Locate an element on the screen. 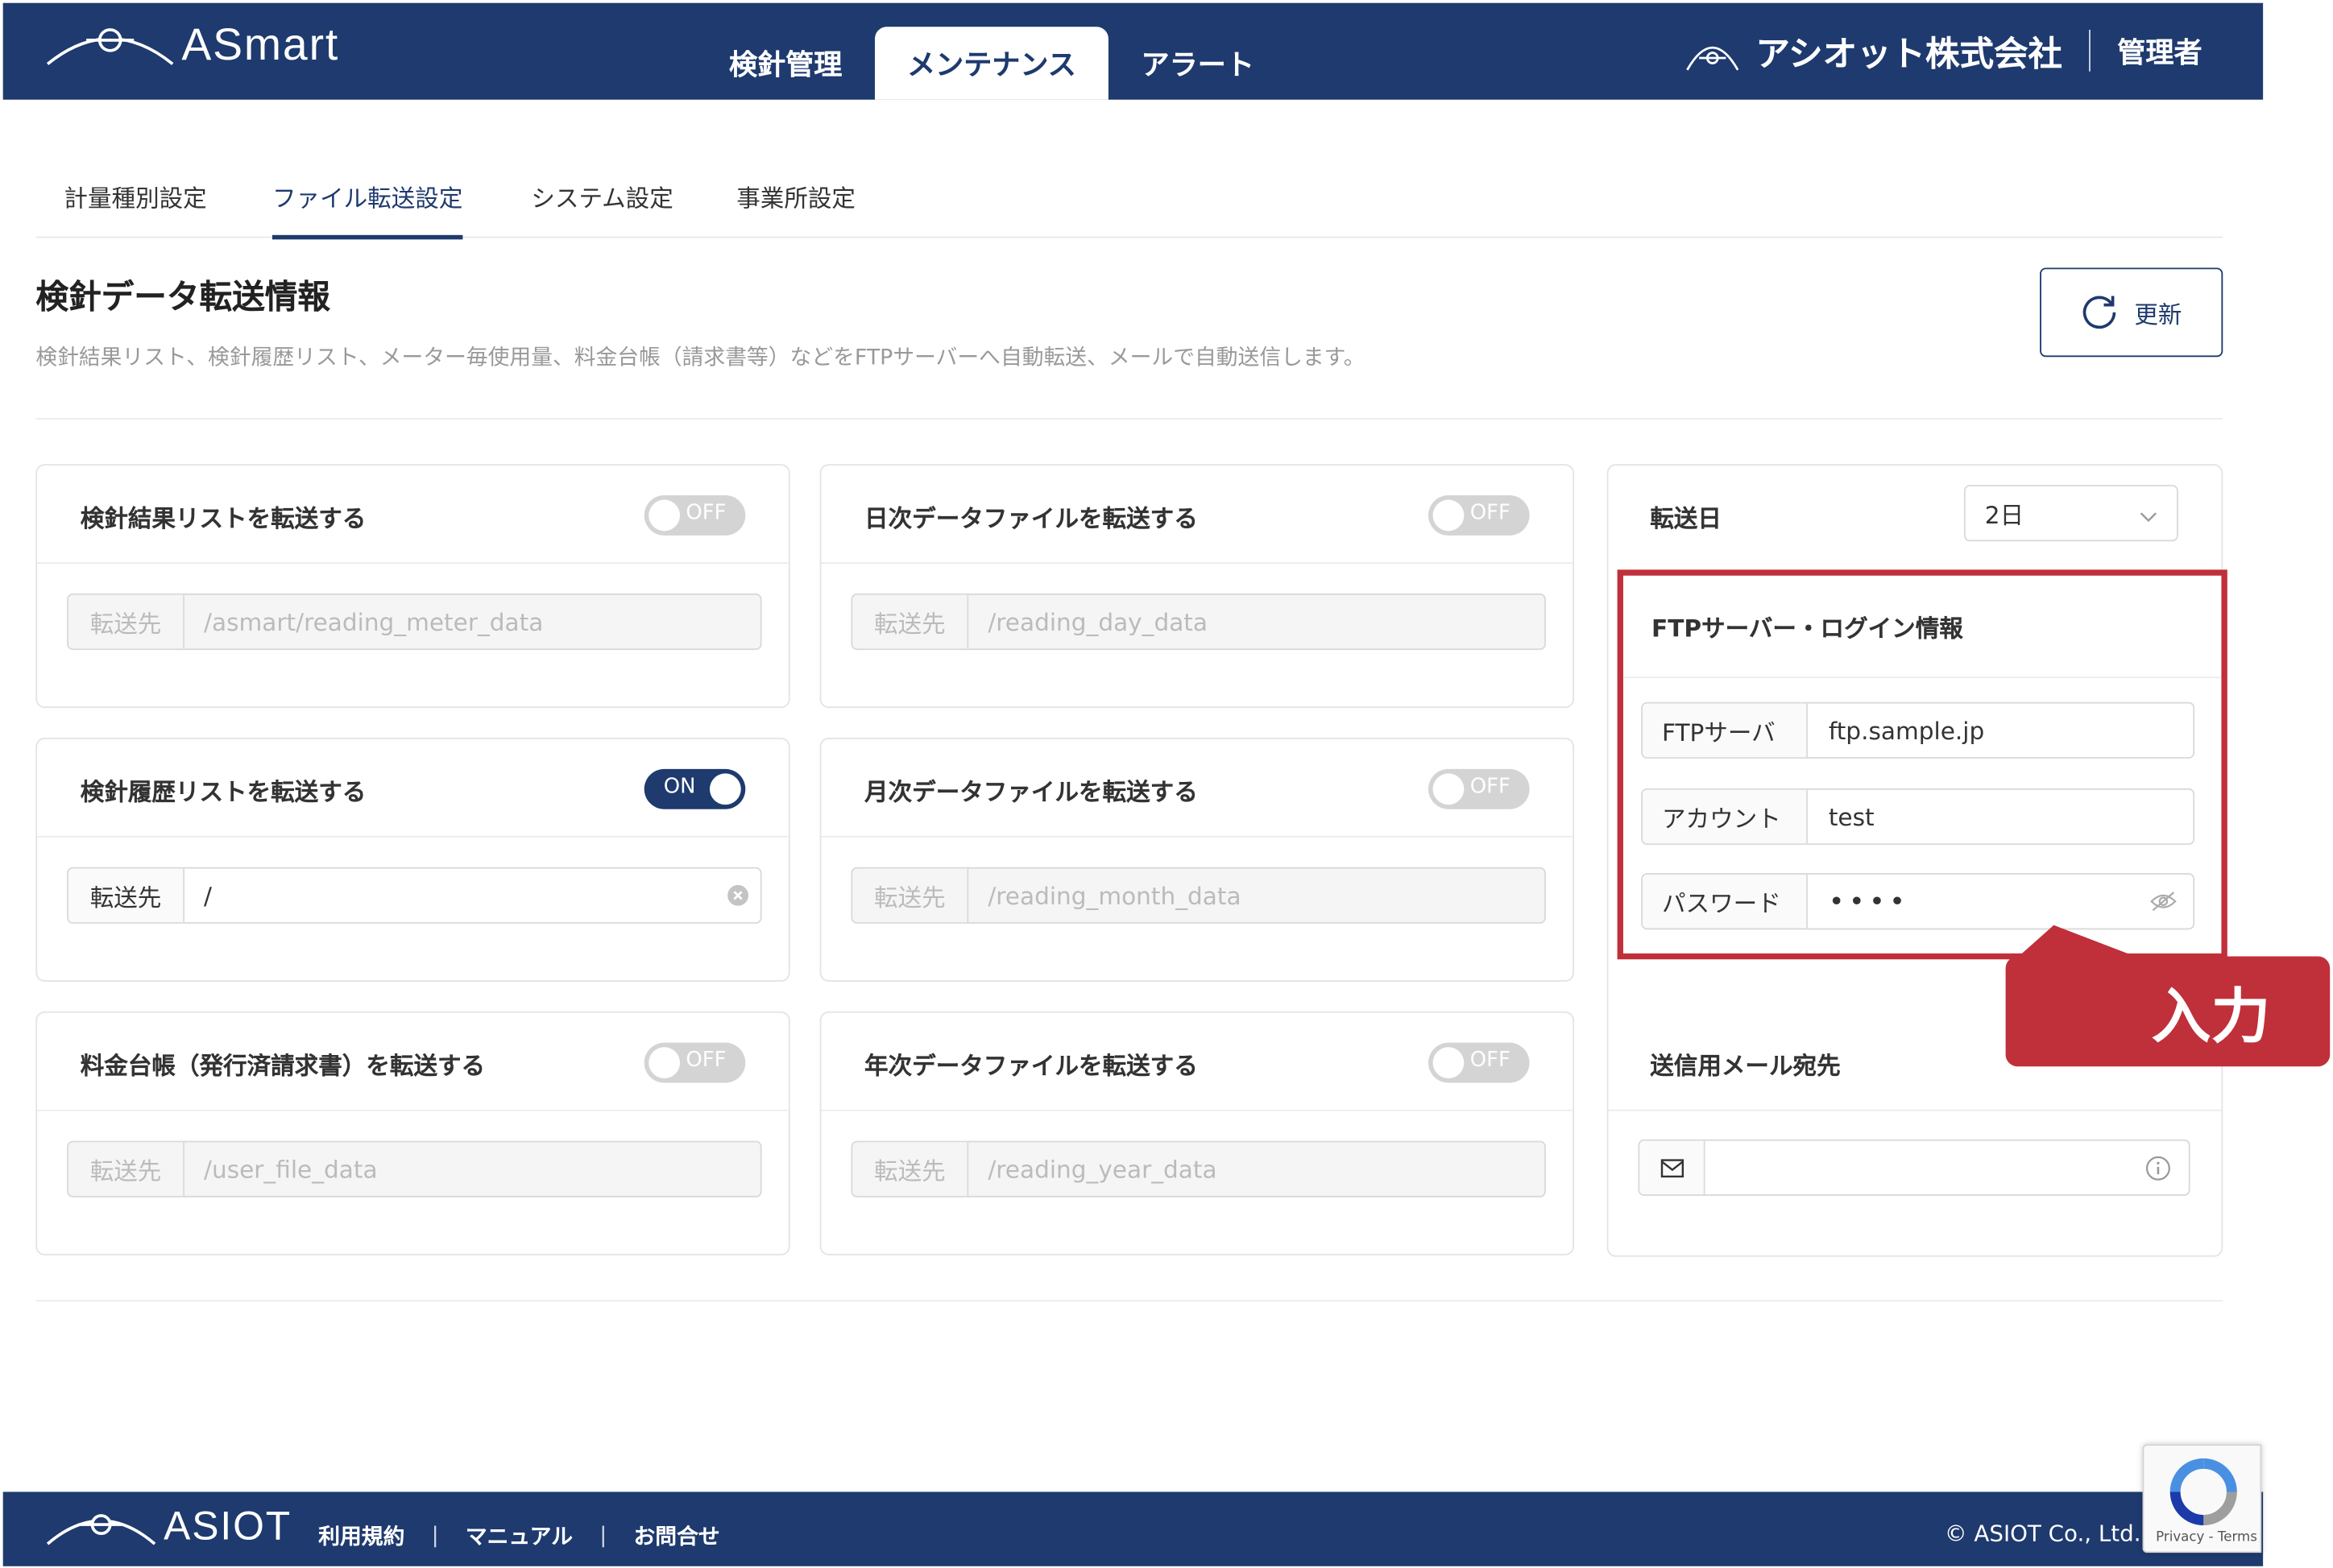 The width and height of the screenshot is (2333, 1568). destination-field: 転送先 /reading_day_data is located at coordinates (1198, 622).